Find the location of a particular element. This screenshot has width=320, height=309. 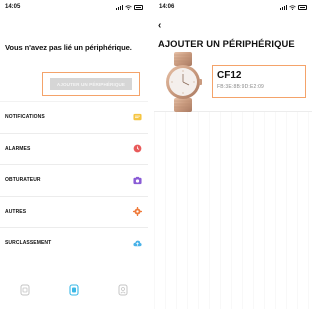

status-bar: 14:05 is located at coordinates (74, 7).